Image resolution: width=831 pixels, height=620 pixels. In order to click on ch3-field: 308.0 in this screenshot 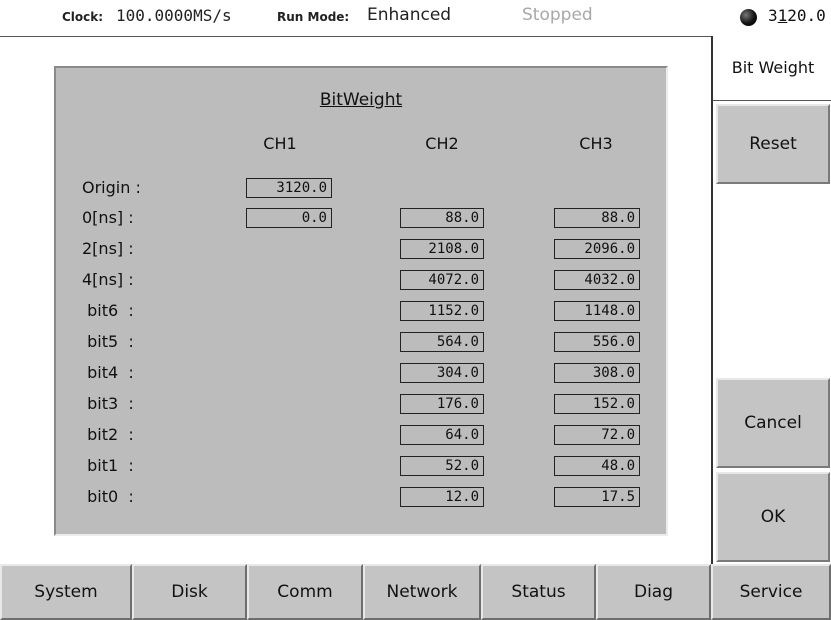, I will do `click(597, 373)`.